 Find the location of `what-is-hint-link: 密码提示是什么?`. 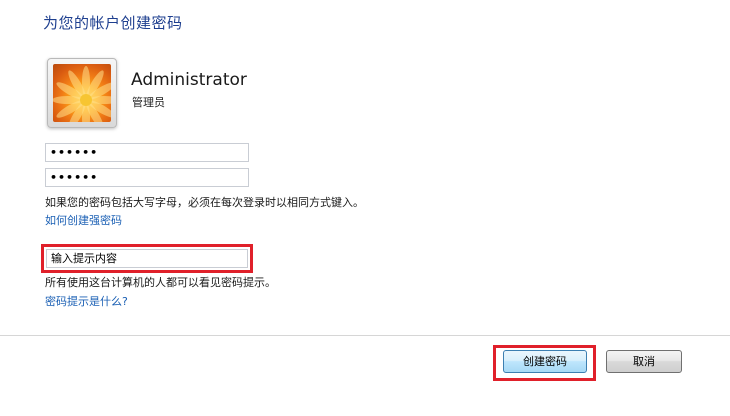

what-is-hint-link: 密码提示是什么? is located at coordinates (86, 301).